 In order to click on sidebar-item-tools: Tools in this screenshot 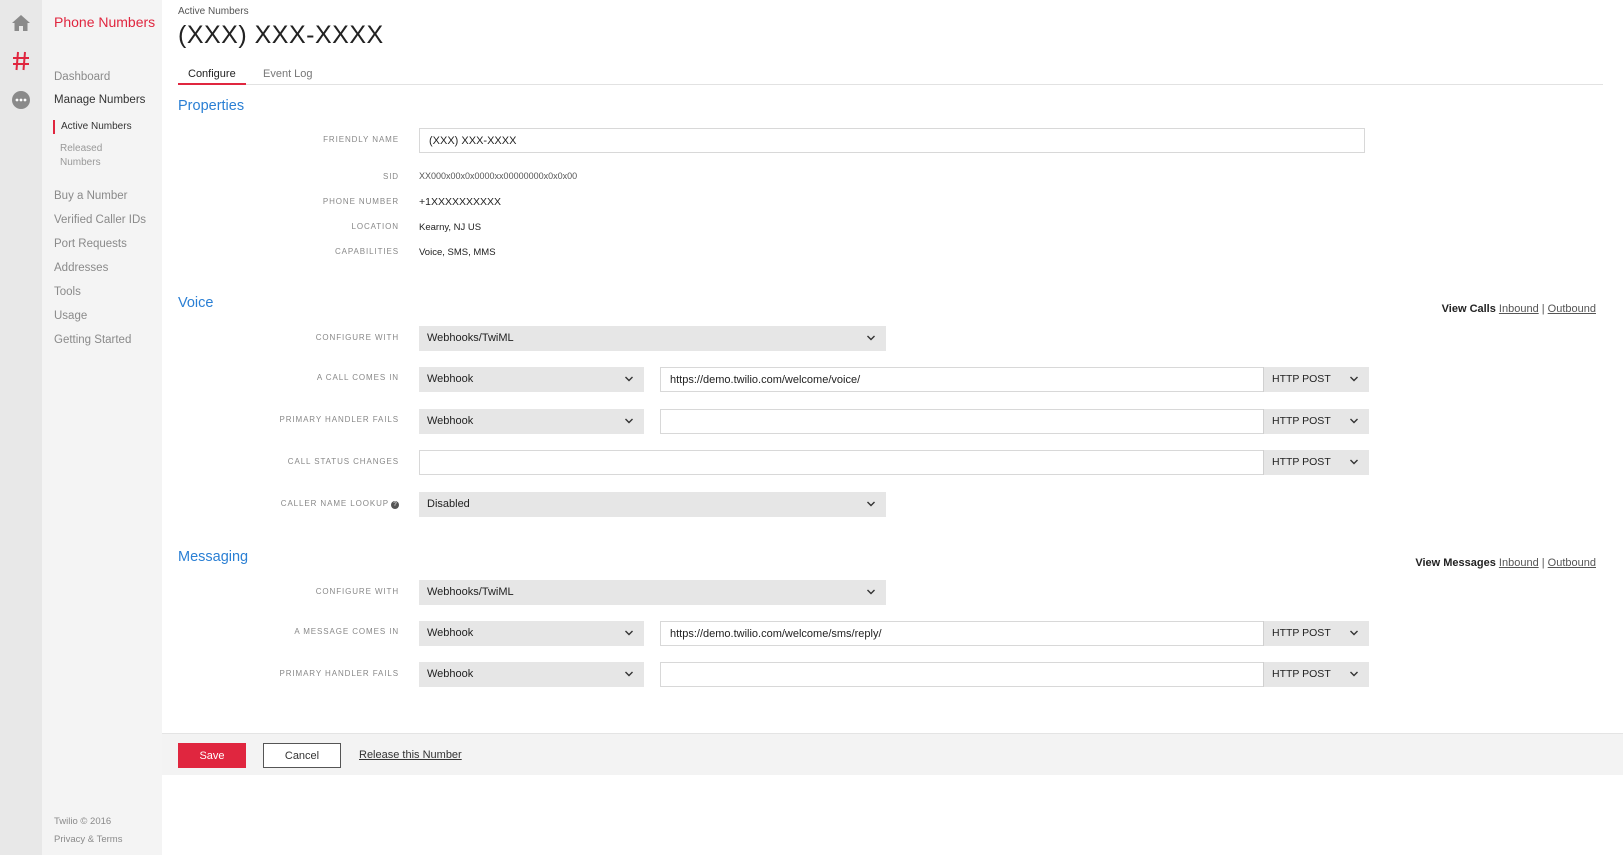, I will do `click(67, 292)`.